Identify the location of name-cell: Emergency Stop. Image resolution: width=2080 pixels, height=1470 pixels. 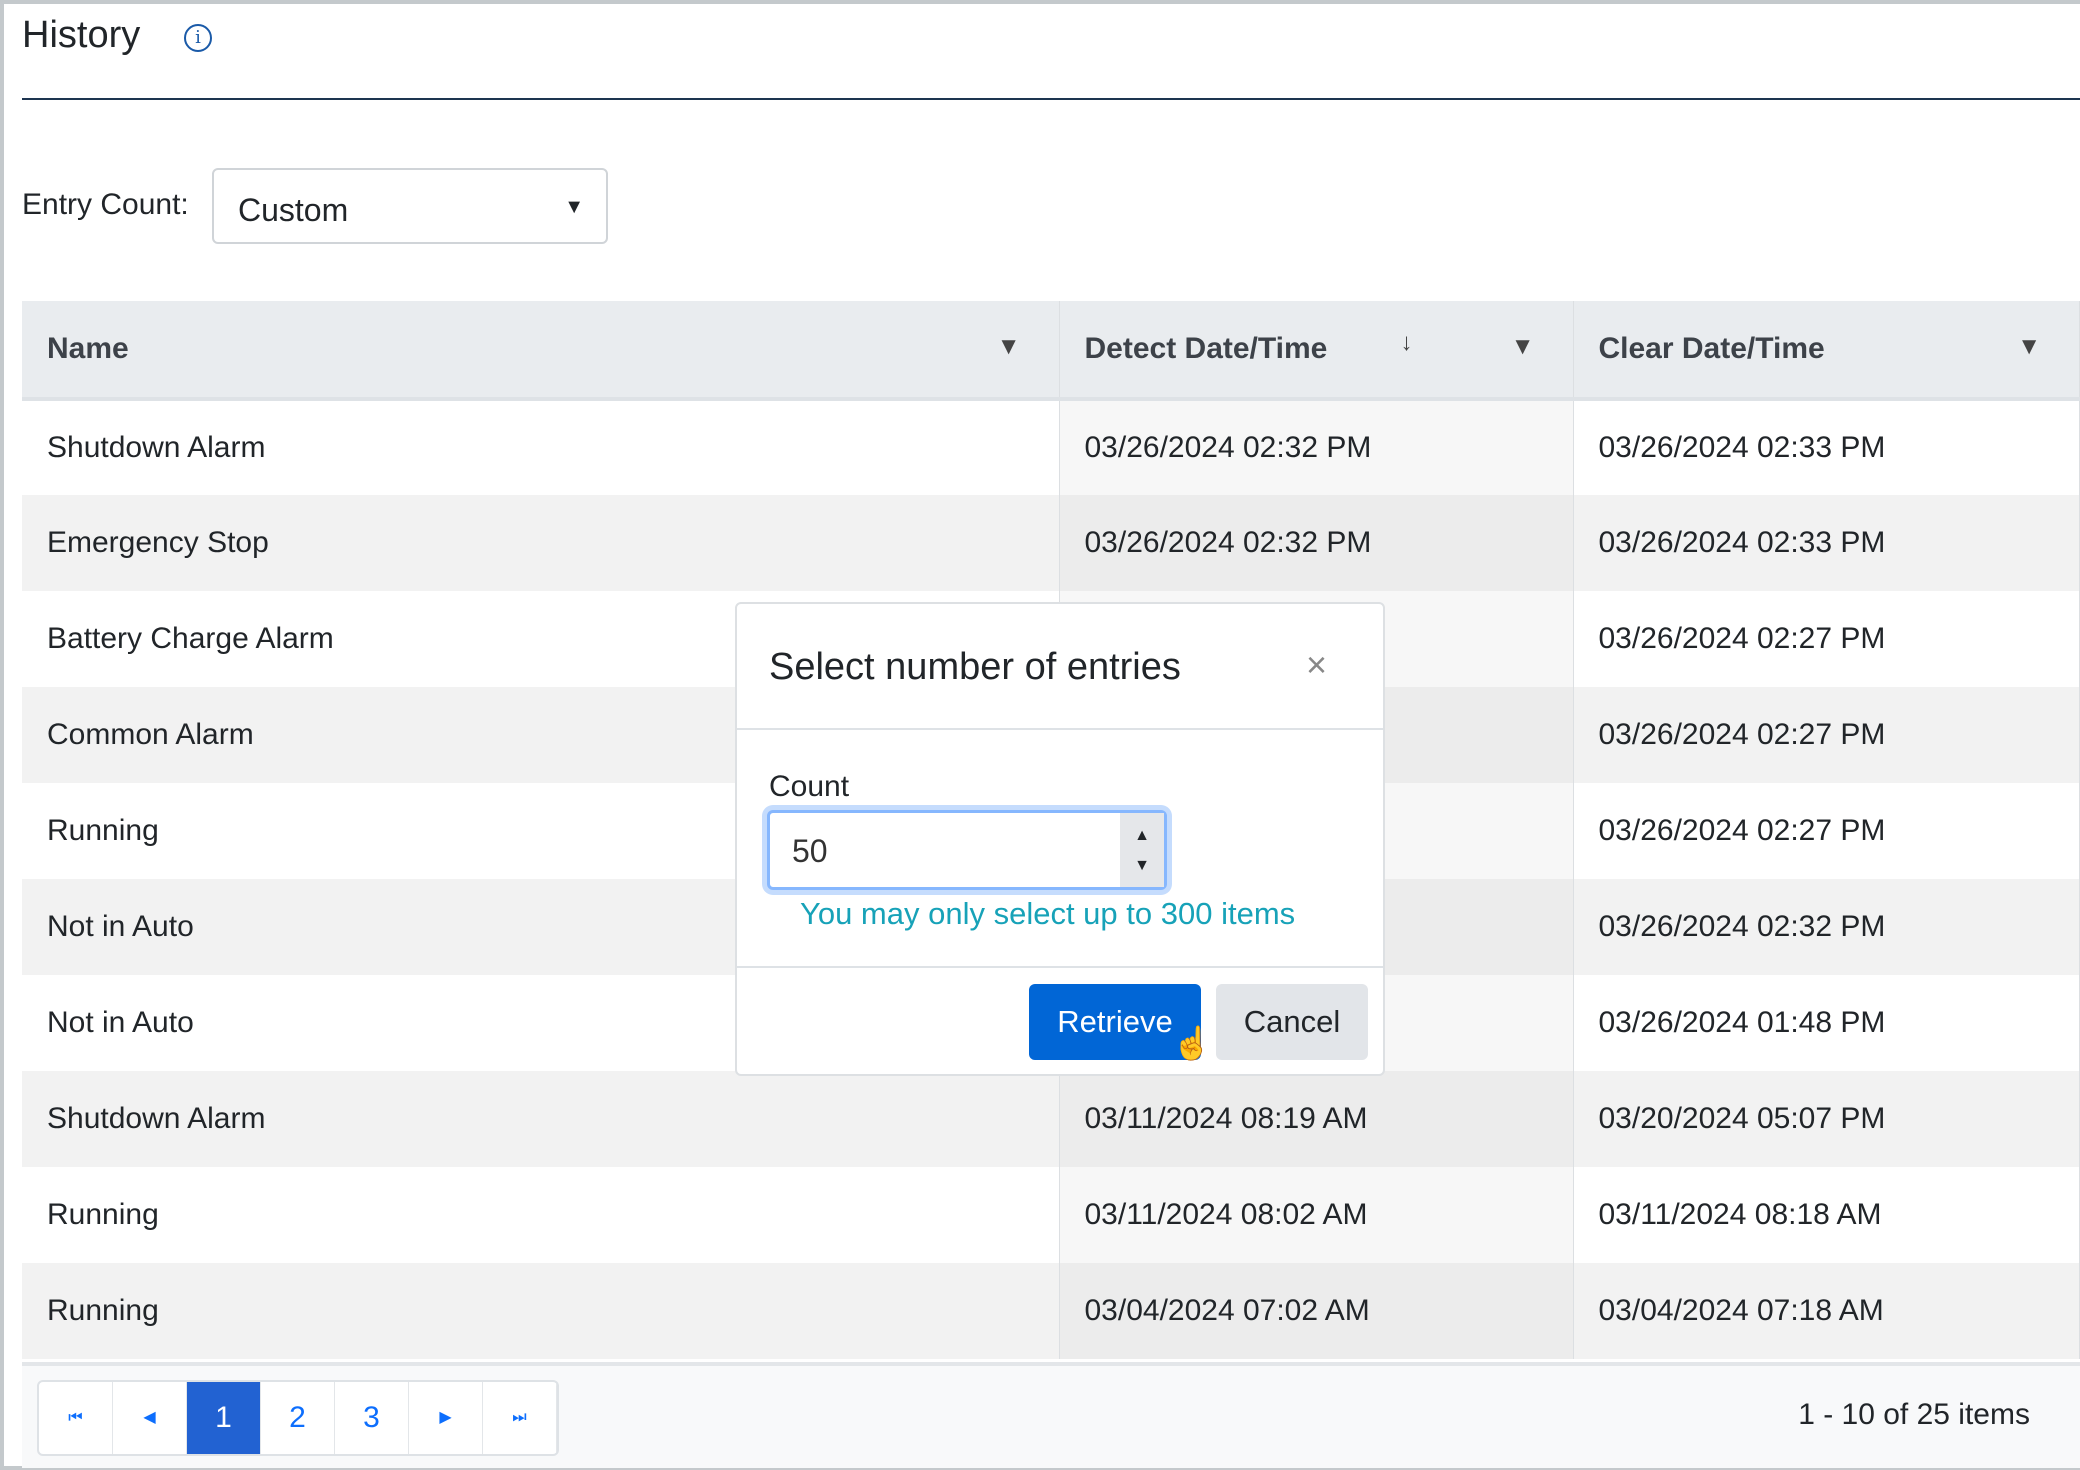
(541, 543).